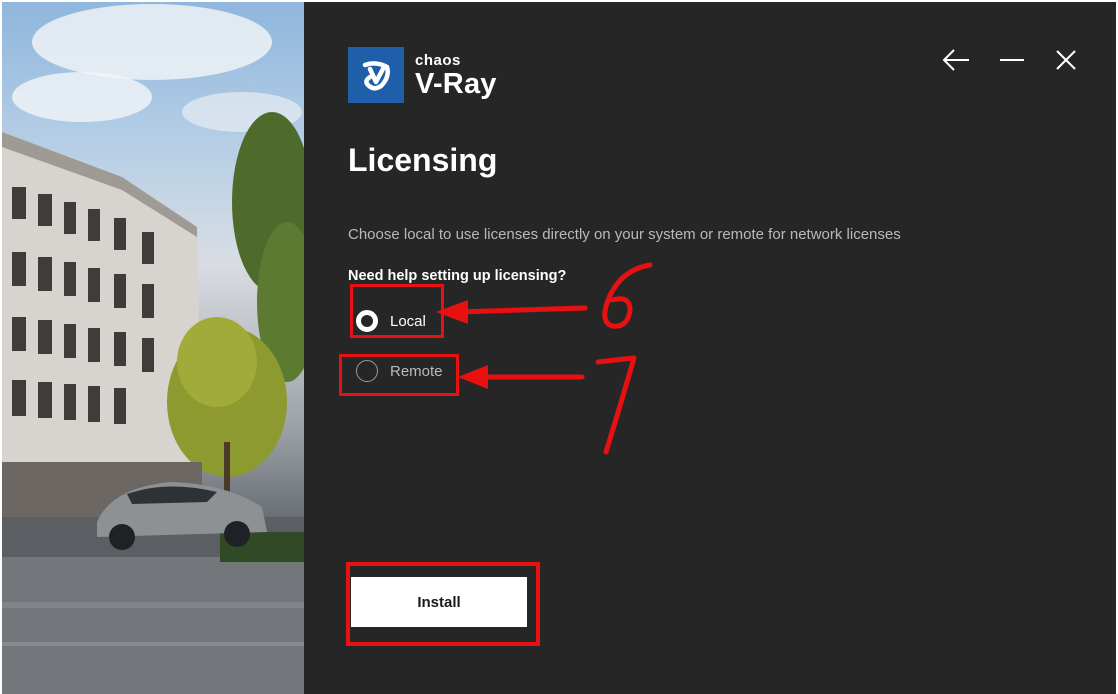 This screenshot has height=694, width=1118. Describe the element at coordinates (423, 160) in the screenshot. I see `page-title: Licensing` at that location.